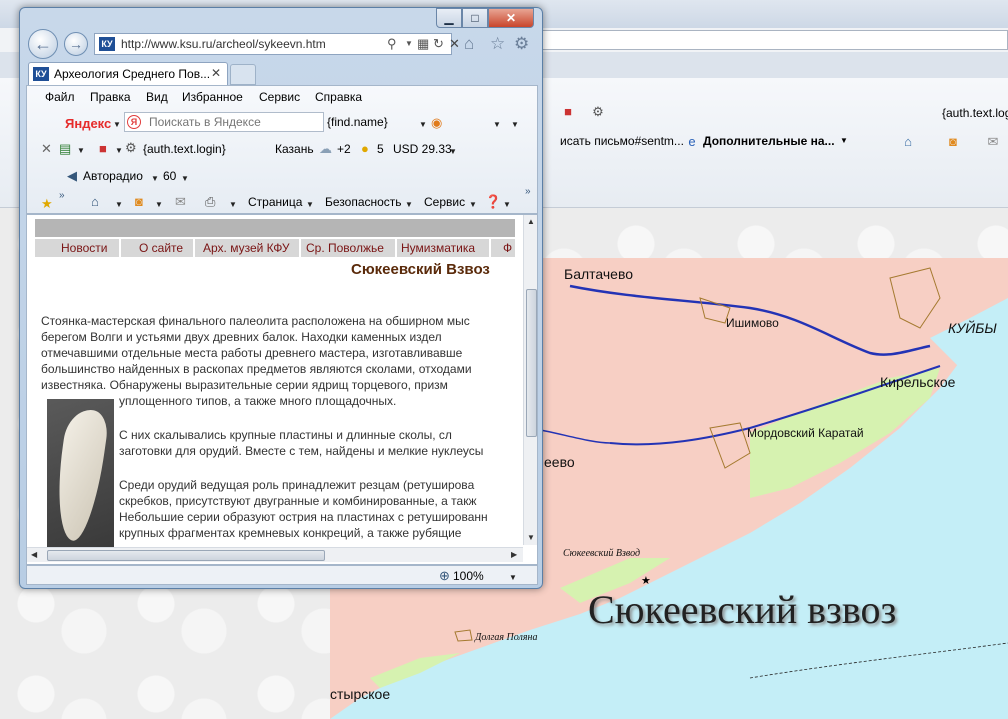 The image size is (1008, 719). I want to click on yandex-logo: Яндекс, so click(88, 123).